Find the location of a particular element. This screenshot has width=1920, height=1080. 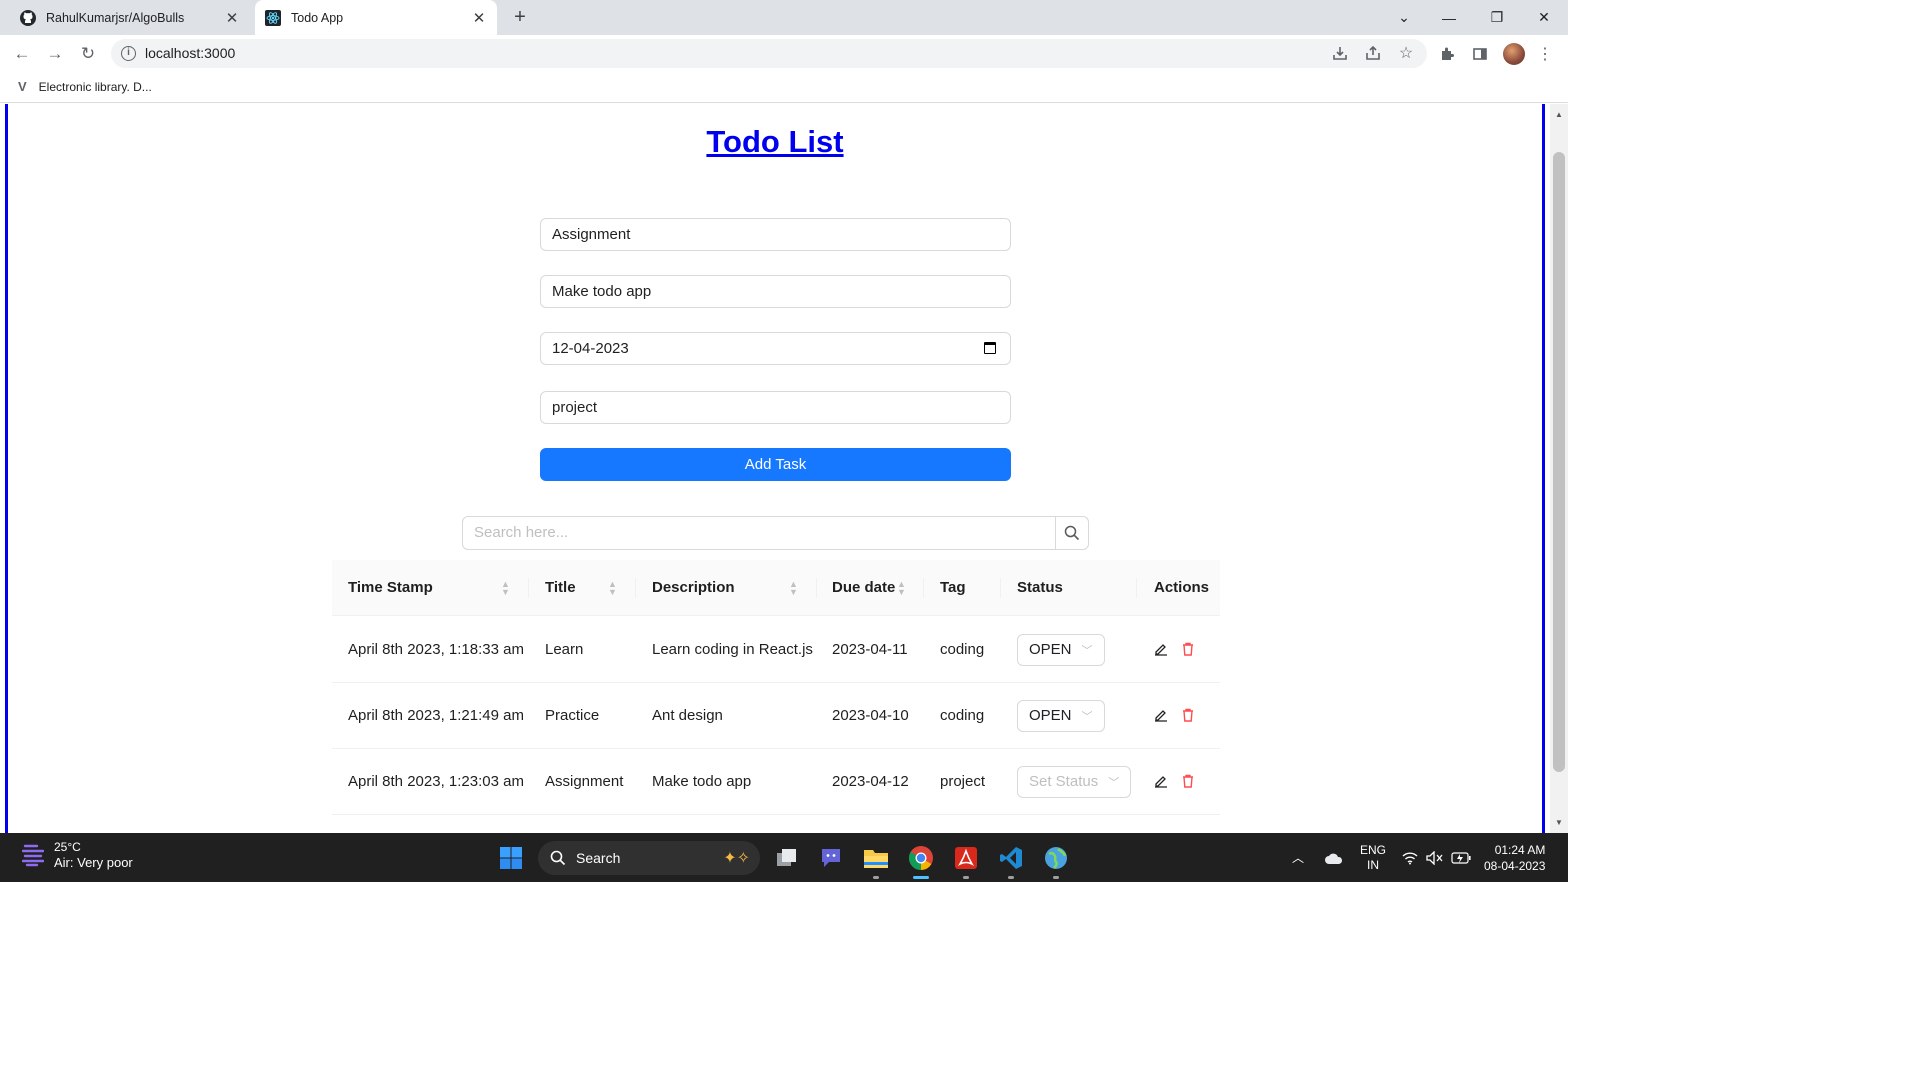

column-label: Title is located at coordinates (560, 587).